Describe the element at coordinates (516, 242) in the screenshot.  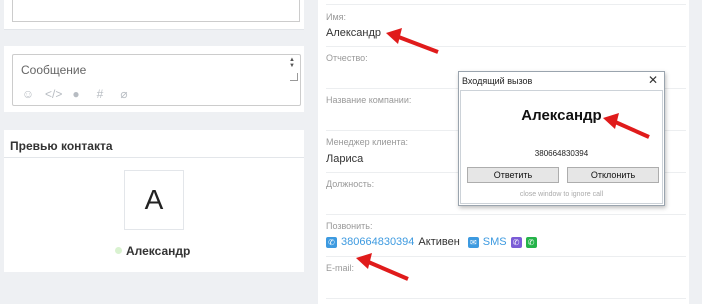
I see `viber-icon: ✆` at that location.